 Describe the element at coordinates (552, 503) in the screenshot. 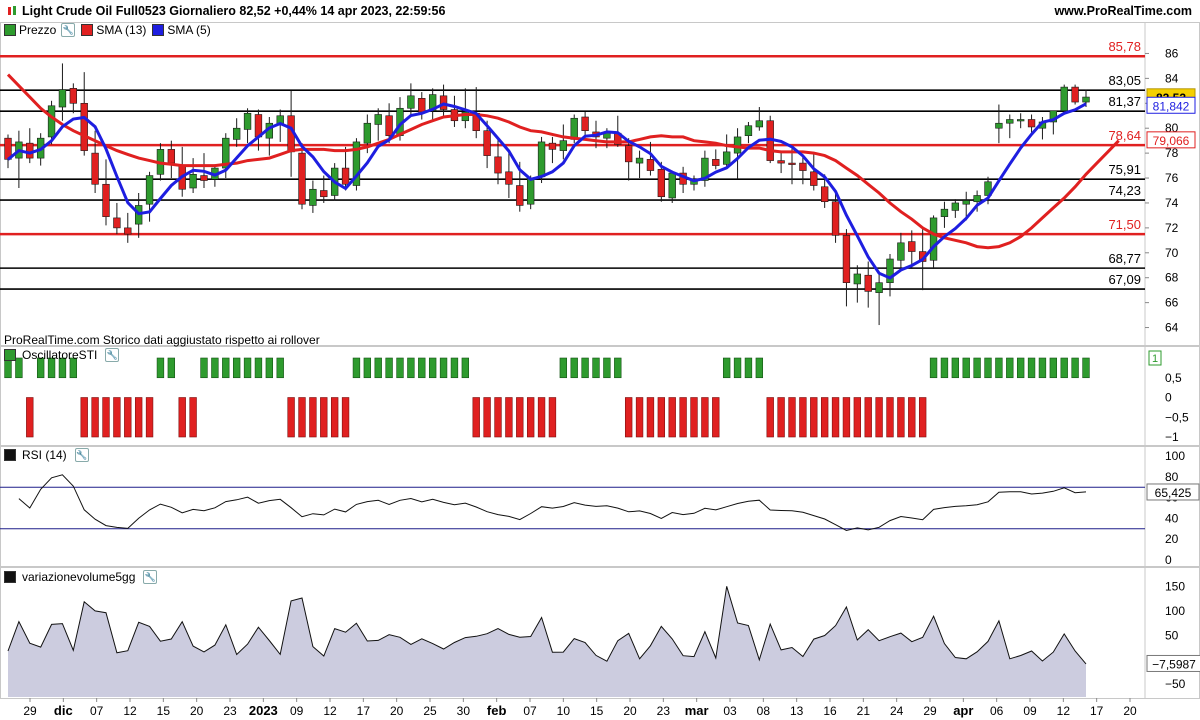

I see `rsi-line` at that location.